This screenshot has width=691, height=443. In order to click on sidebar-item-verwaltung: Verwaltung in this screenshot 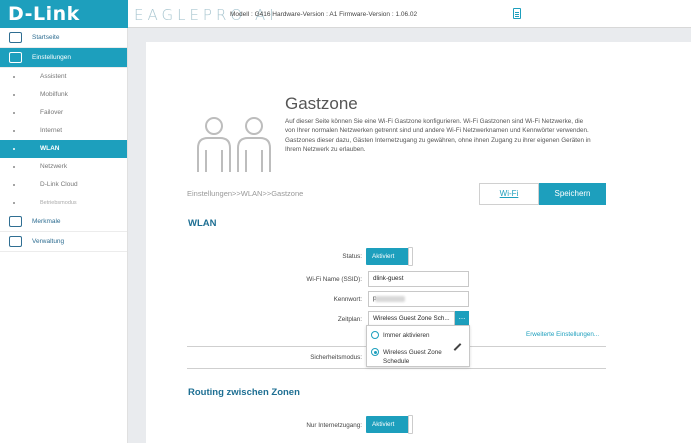, I will do `click(63, 242)`.